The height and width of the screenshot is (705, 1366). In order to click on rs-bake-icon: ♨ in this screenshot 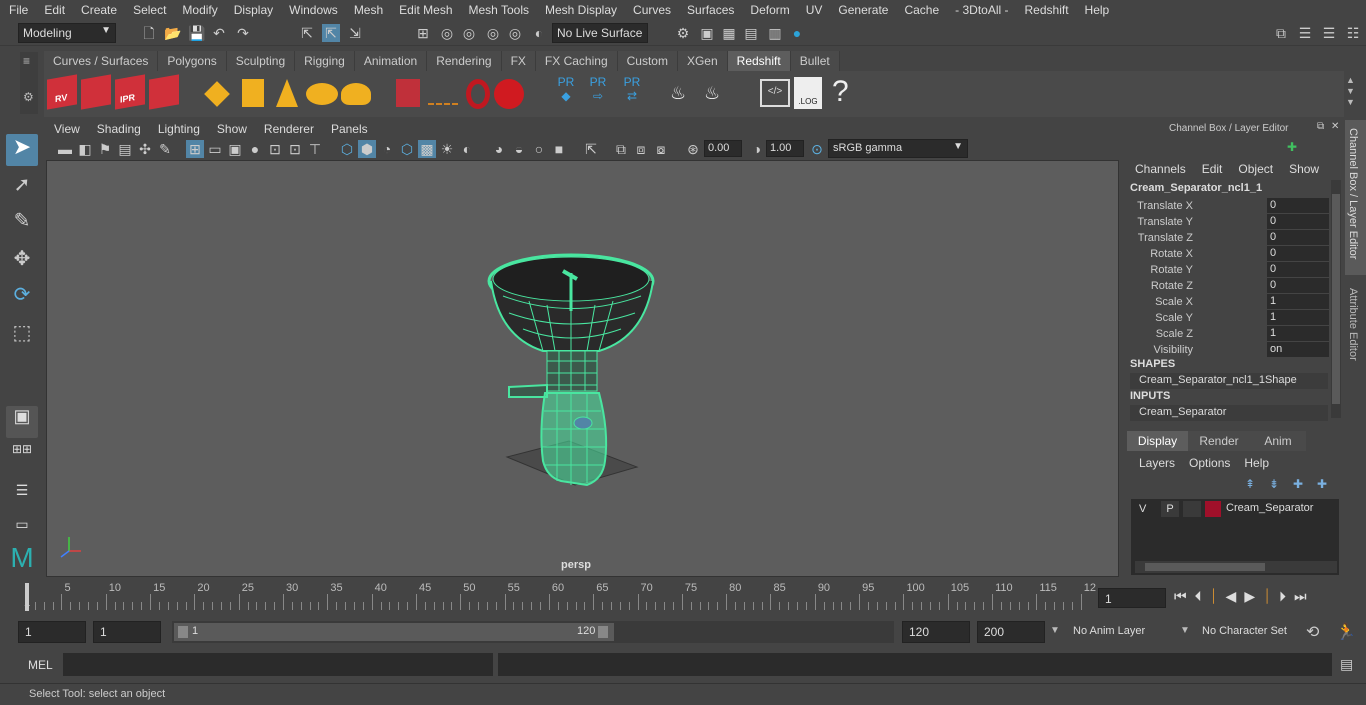, I will do `click(686, 94)`.